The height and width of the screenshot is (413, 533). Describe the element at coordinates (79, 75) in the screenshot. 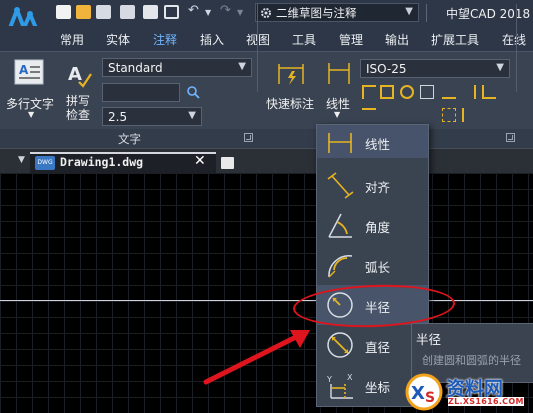

I see `spell-check-icon: A` at that location.